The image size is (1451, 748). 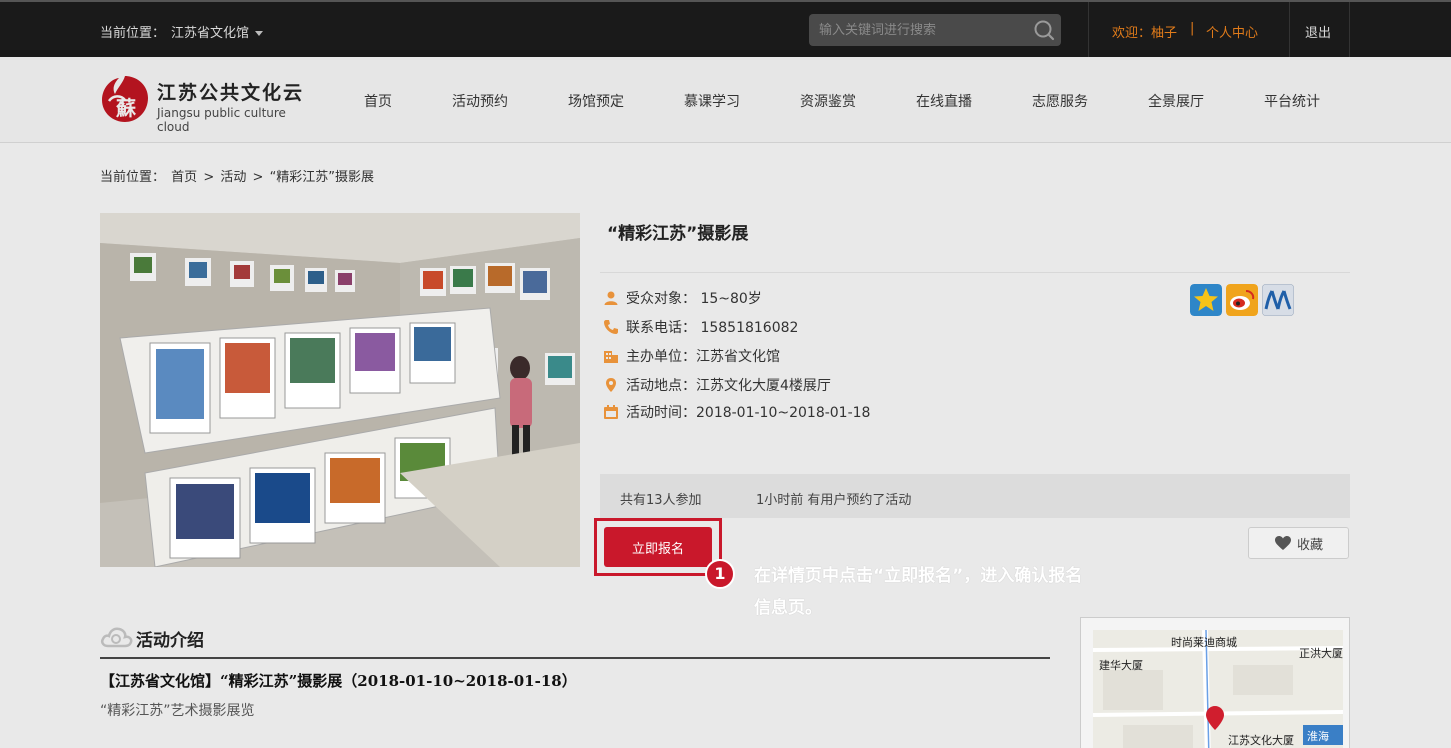 I want to click on intro-headline: 【江苏省文化馆】“精彩江苏”摄影展（2018-01-10~2018-01-18）, so click(x=338, y=681).